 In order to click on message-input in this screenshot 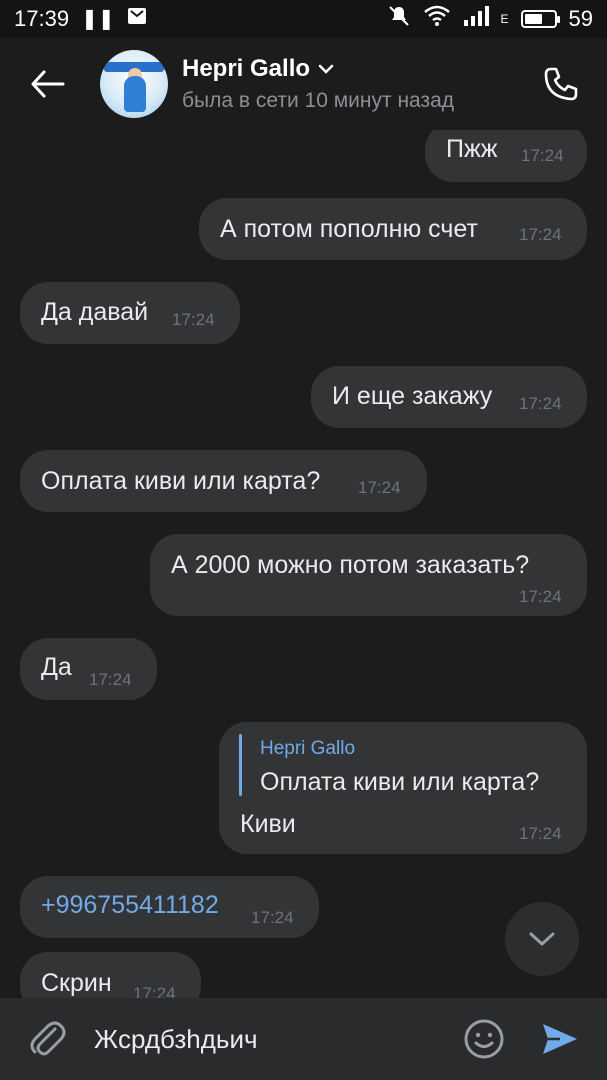, I will do `click(276, 1039)`.